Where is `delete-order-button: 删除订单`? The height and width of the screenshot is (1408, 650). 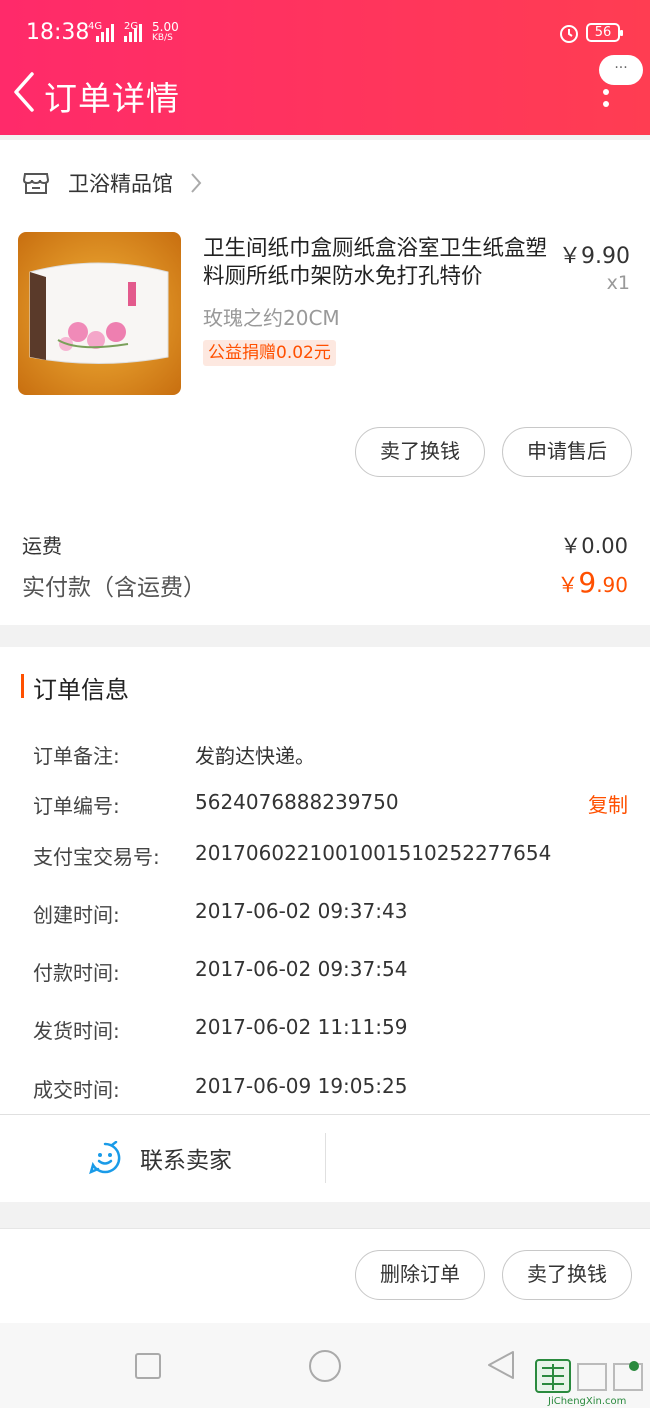
delete-order-button: 删除订单 is located at coordinates (420, 1275).